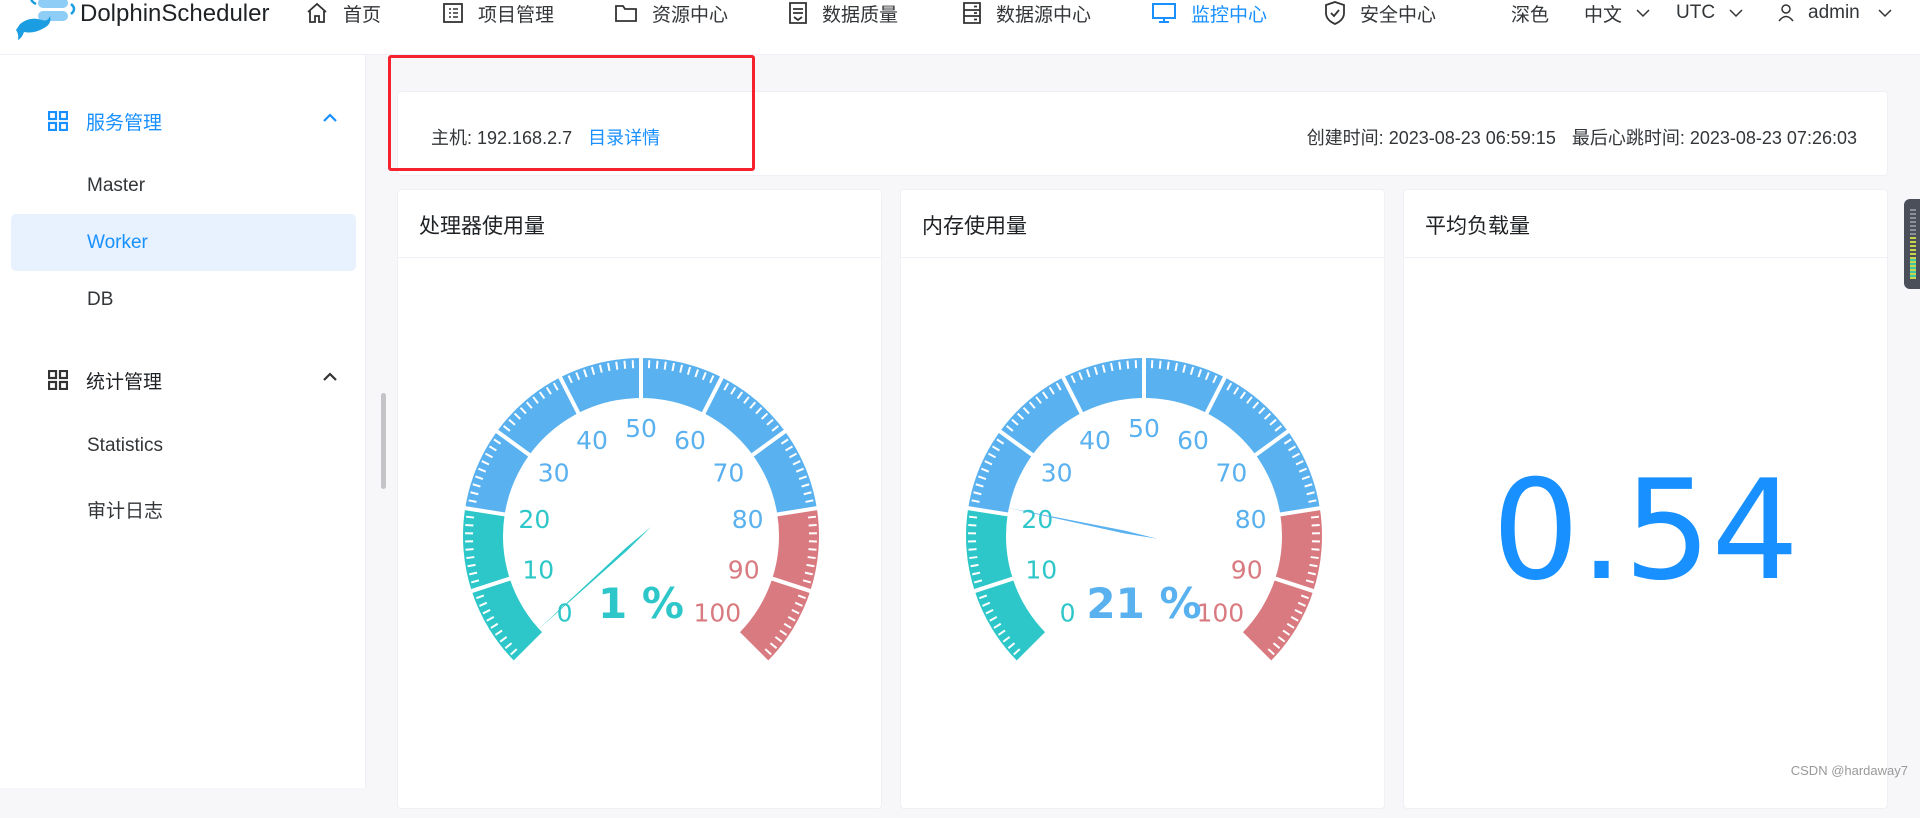  I want to click on sidebar-group-statistics: 统计管理, so click(183, 380).